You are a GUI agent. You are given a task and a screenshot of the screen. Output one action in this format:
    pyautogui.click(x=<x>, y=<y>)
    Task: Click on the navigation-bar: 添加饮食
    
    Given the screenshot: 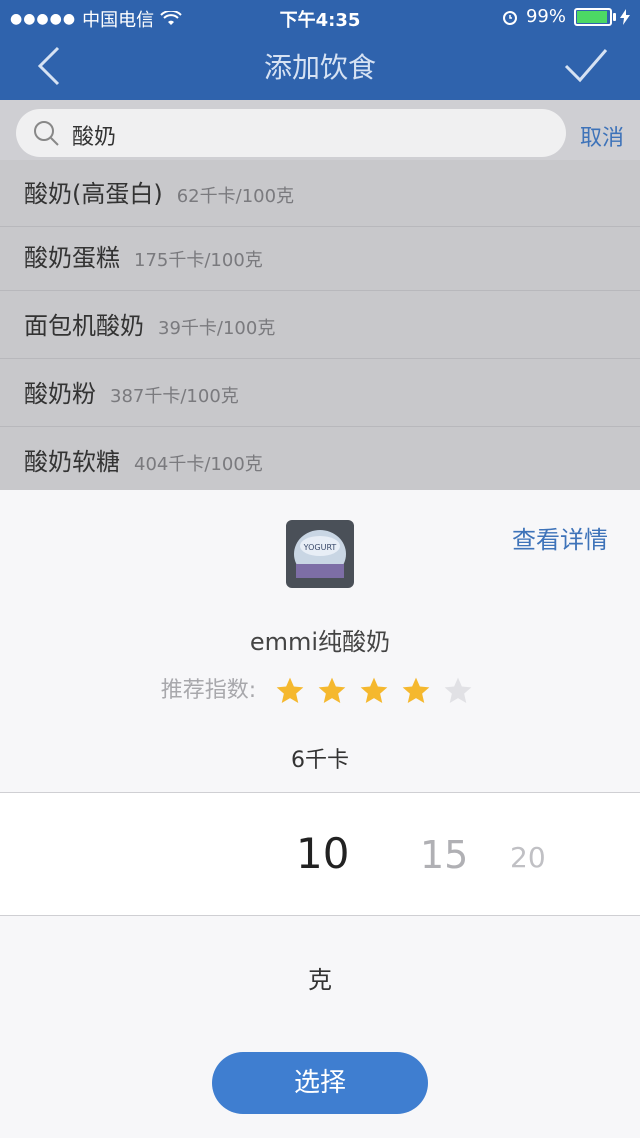 What is the action you would take?
    pyautogui.click(x=320, y=67)
    